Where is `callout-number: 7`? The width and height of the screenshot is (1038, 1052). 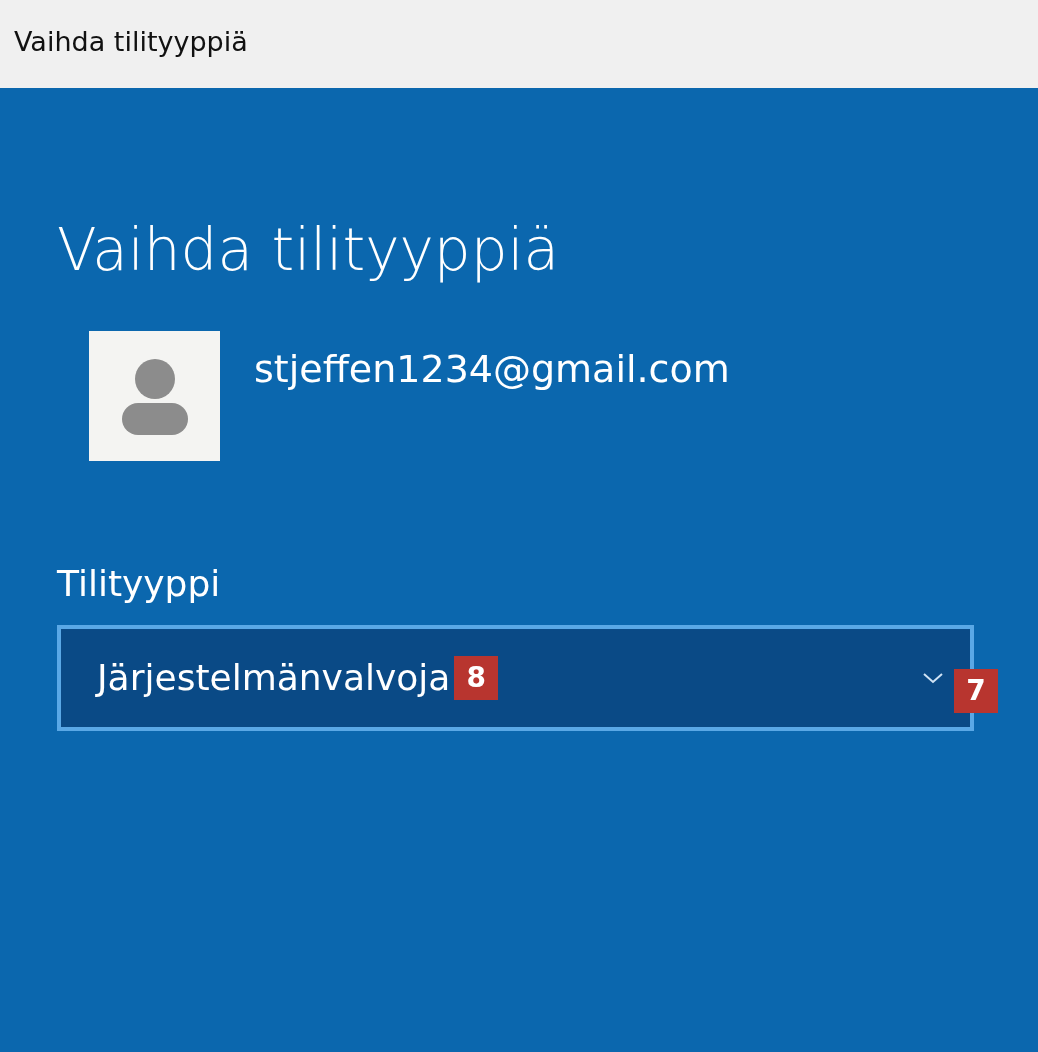
callout-number: 7 is located at coordinates (976, 691).